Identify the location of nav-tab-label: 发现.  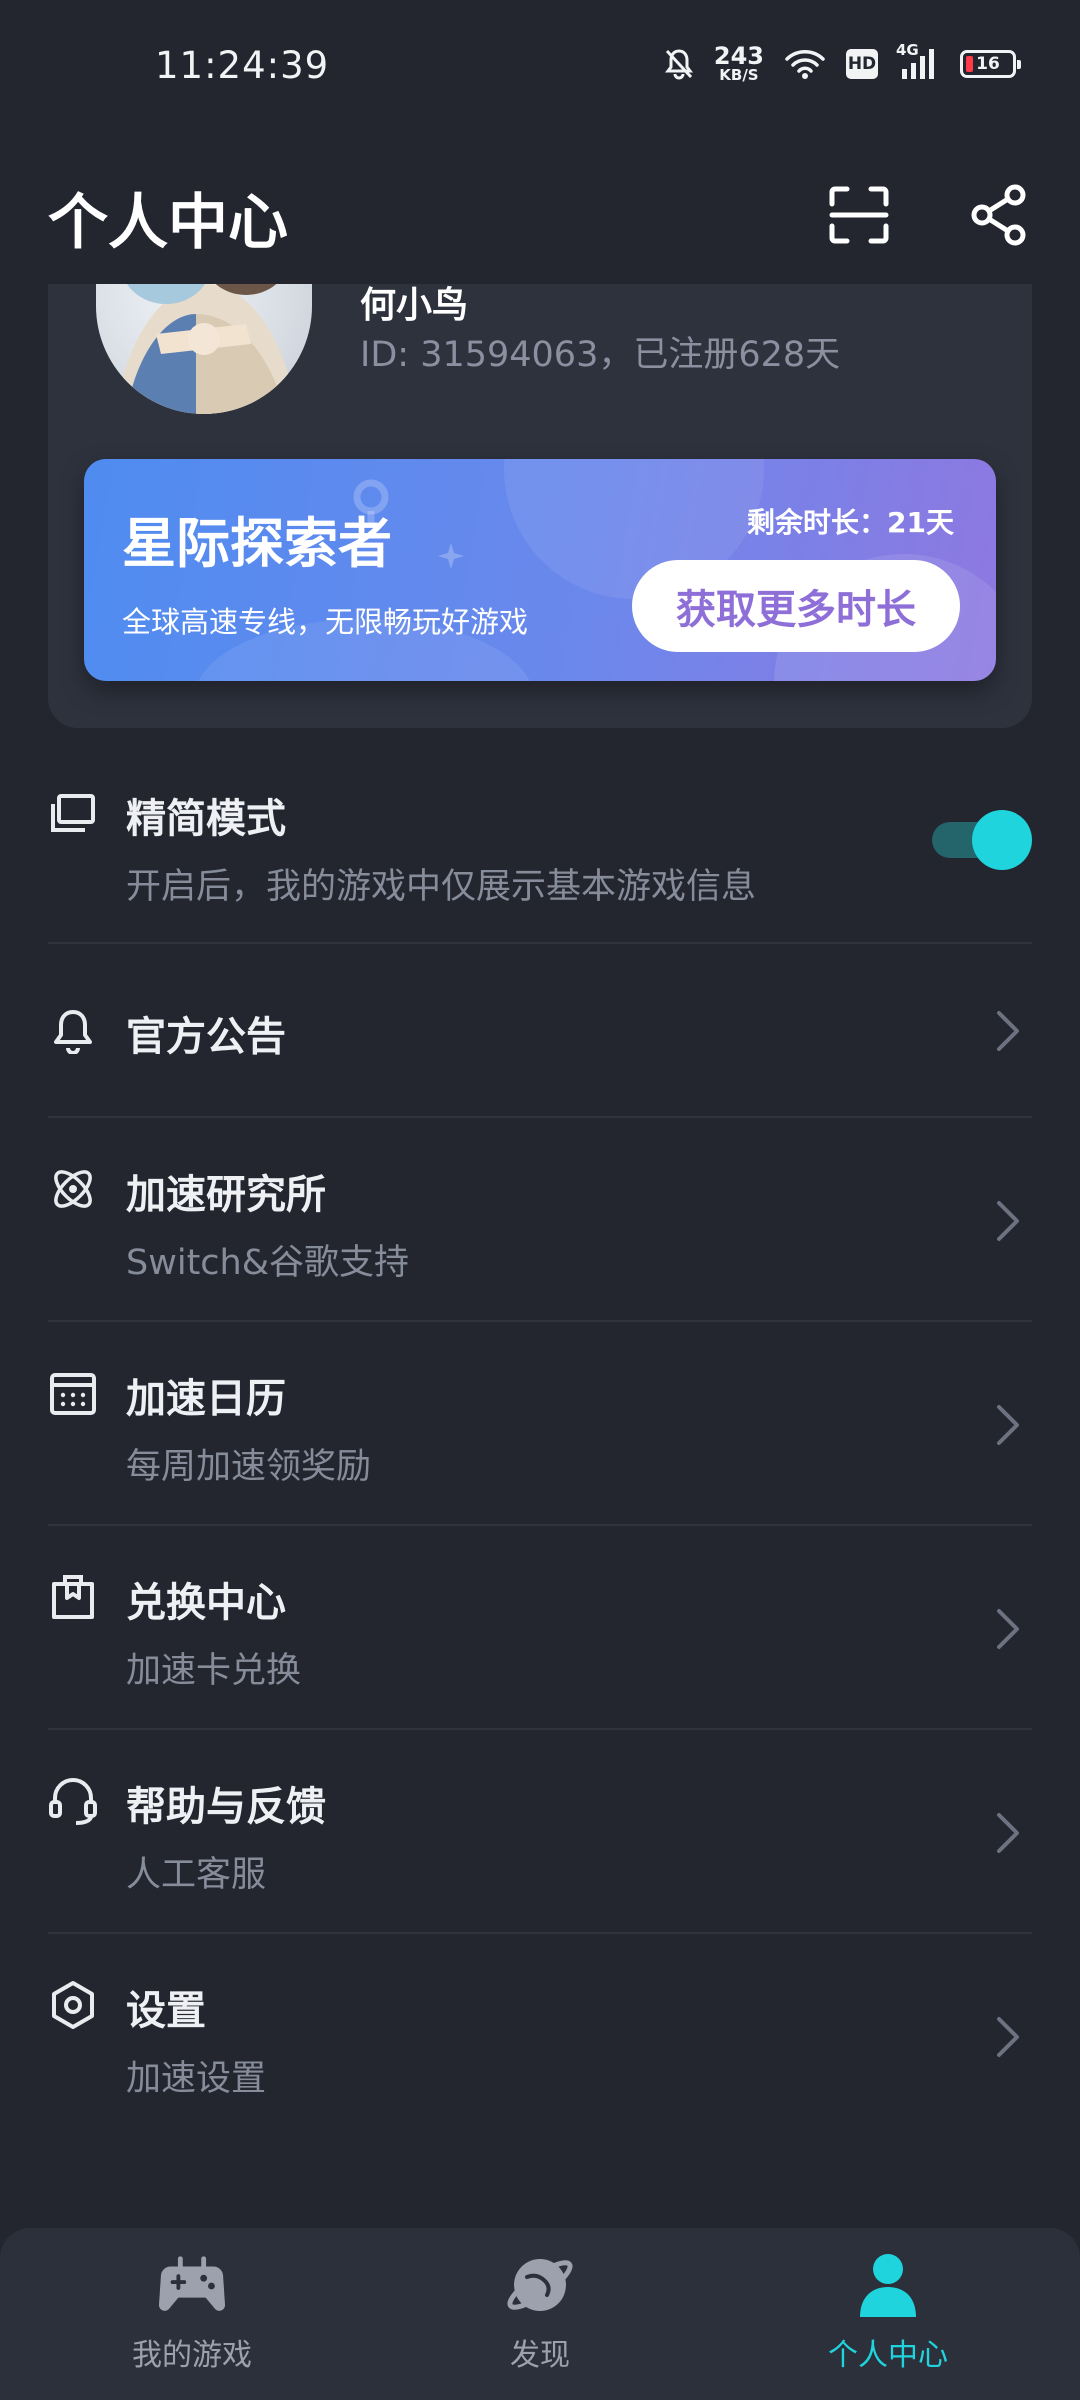
(540, 2355).